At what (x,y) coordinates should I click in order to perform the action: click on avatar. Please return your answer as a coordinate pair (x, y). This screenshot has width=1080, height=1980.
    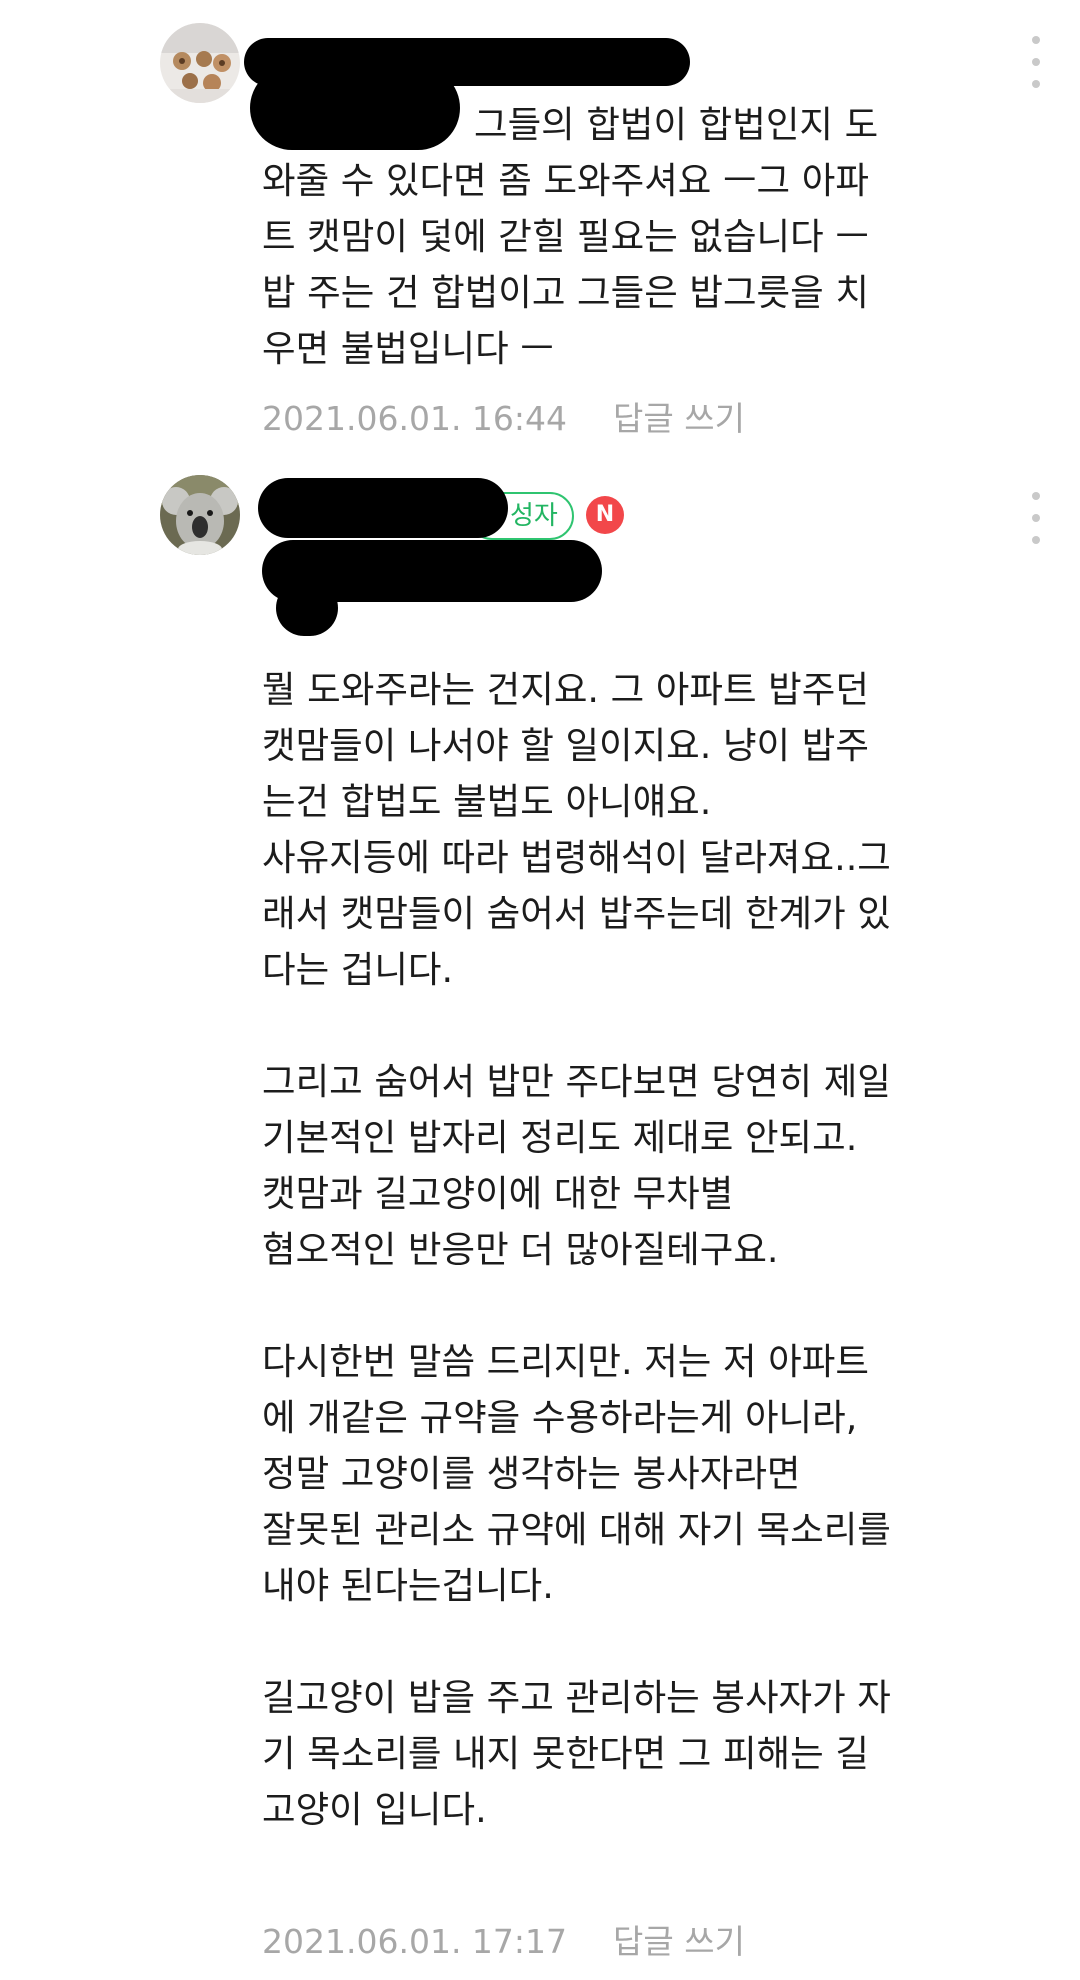
    Looking at the image, I should click on (200, 515).